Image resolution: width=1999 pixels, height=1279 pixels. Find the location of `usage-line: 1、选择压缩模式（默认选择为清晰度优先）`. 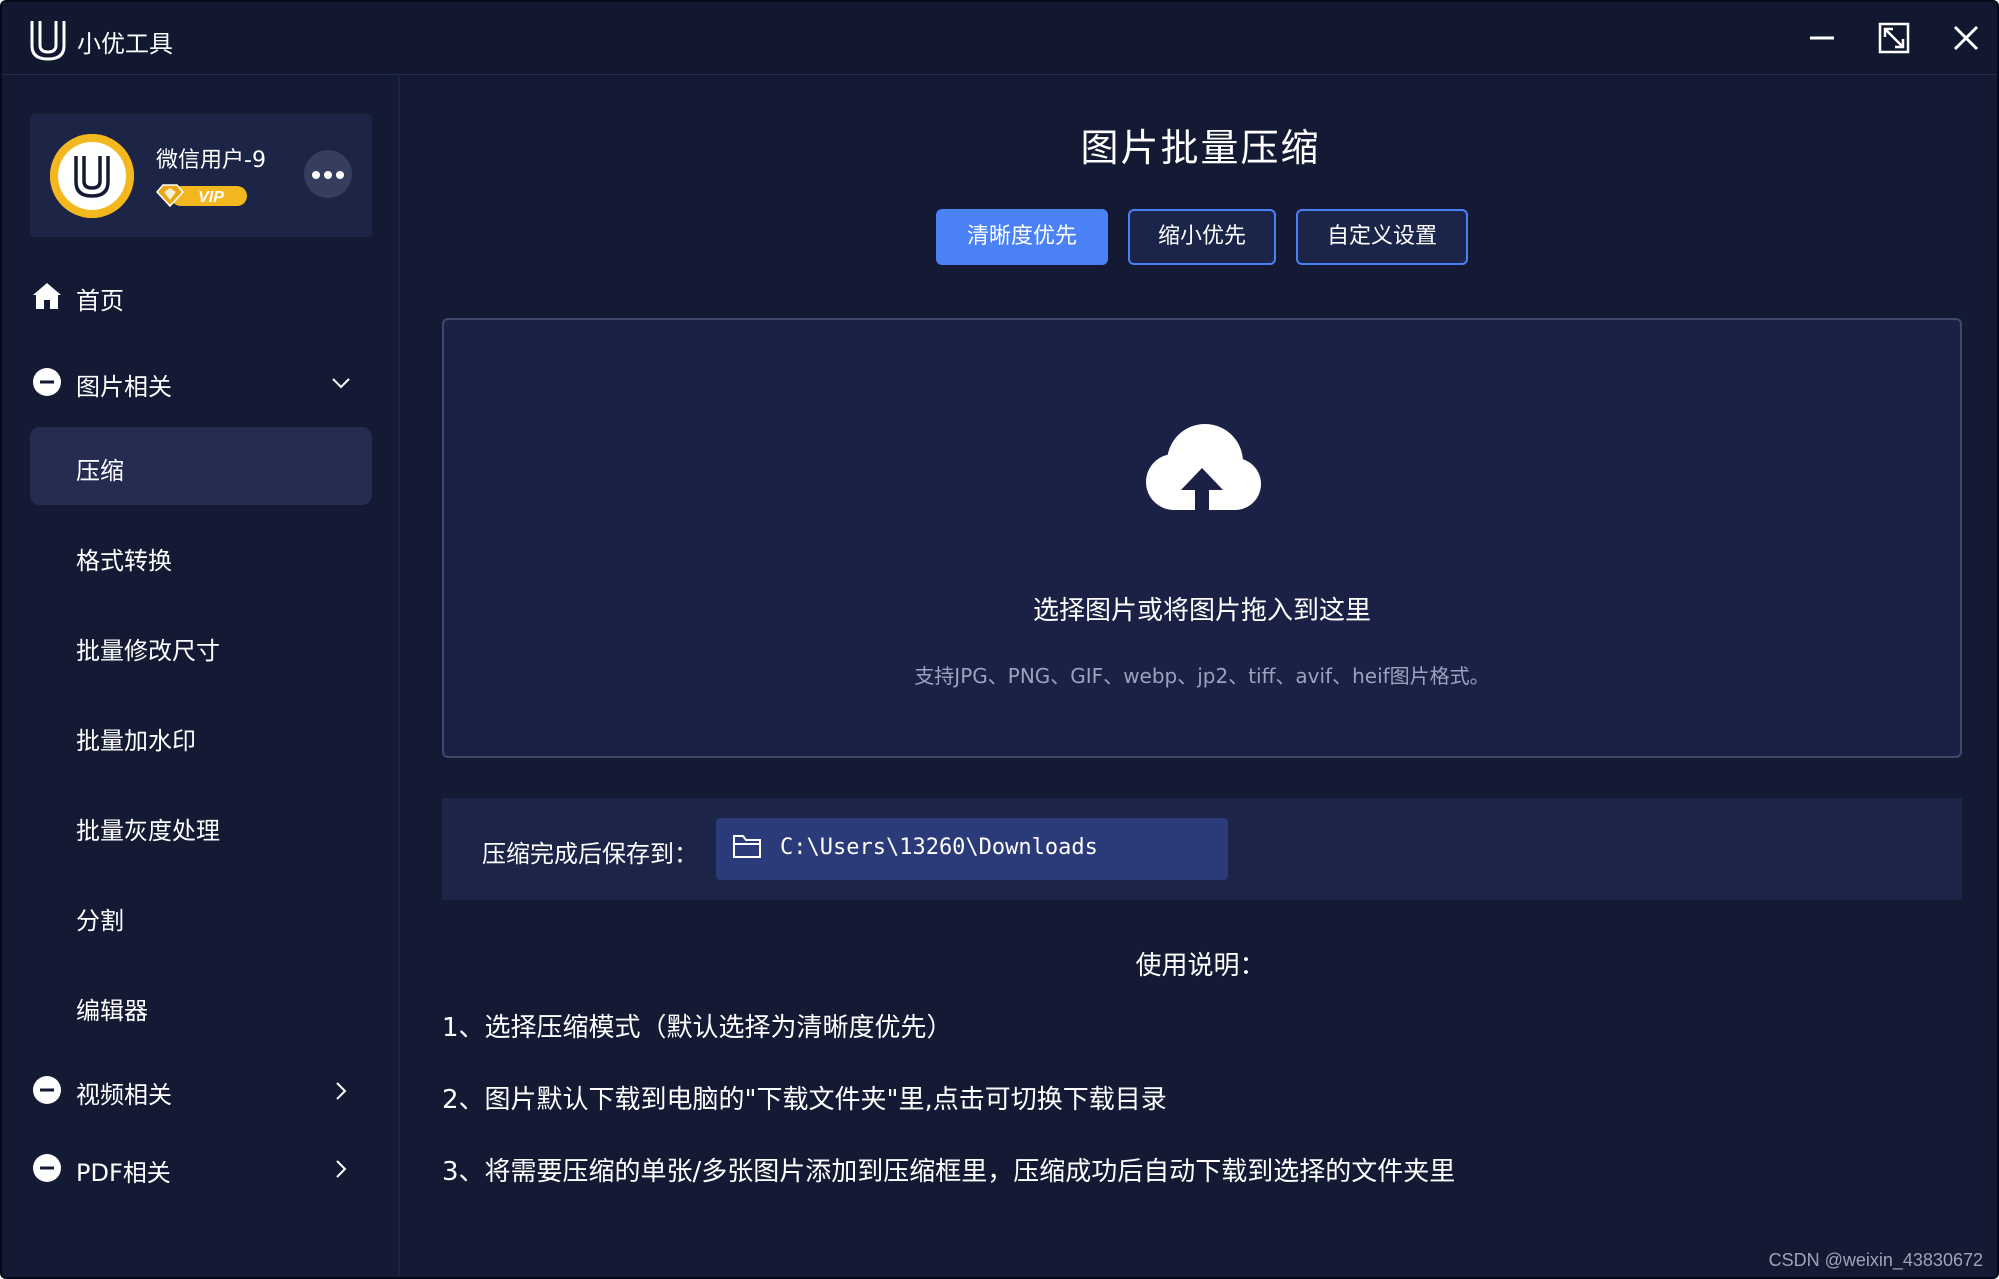

usage-line: 1、选择压缩模式（默认选择为清晰度优先） is located at coordinates (697, 1028).